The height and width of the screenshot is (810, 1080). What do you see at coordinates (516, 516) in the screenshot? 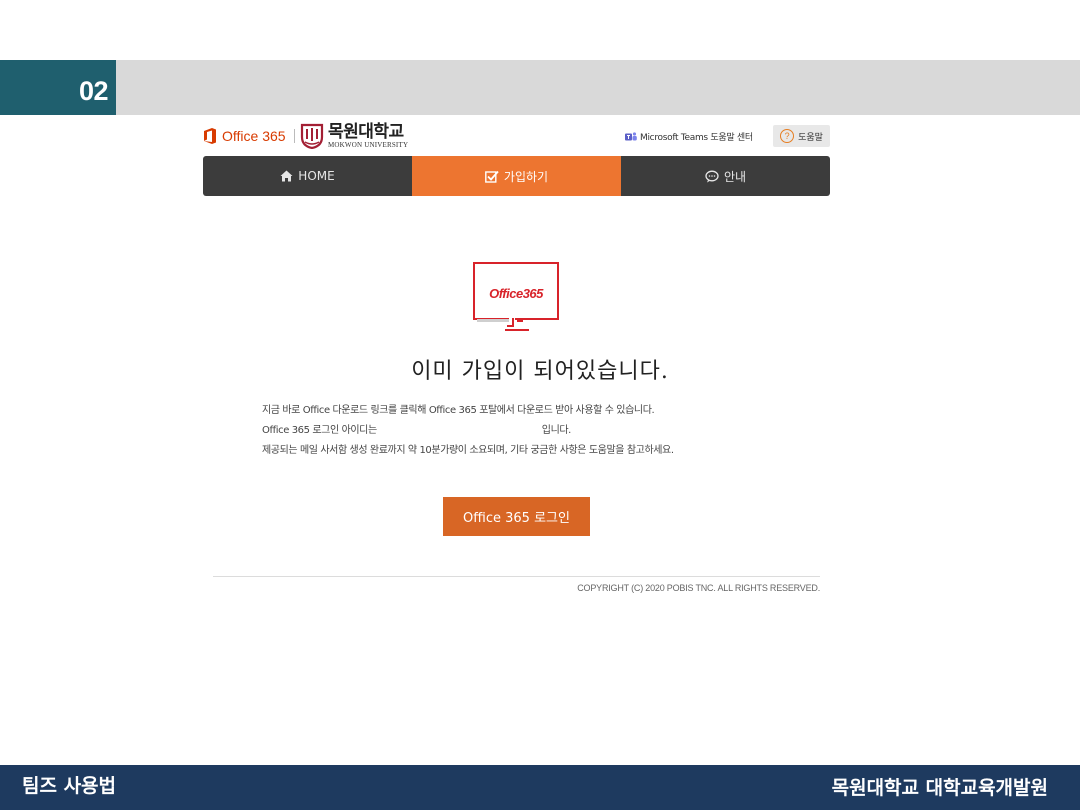
I see `office365-login-button: Office 365 로그인` at bounding box center [516, 516].